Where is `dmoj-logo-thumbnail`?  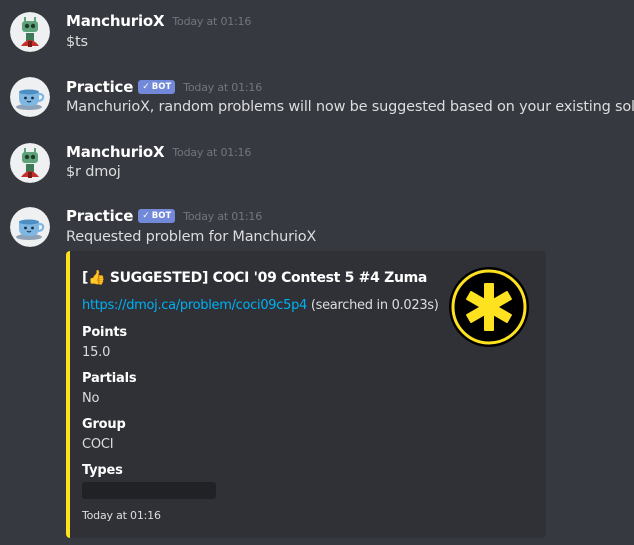 dmoj-logo-thumbnail is located at coordinates (489, 307).